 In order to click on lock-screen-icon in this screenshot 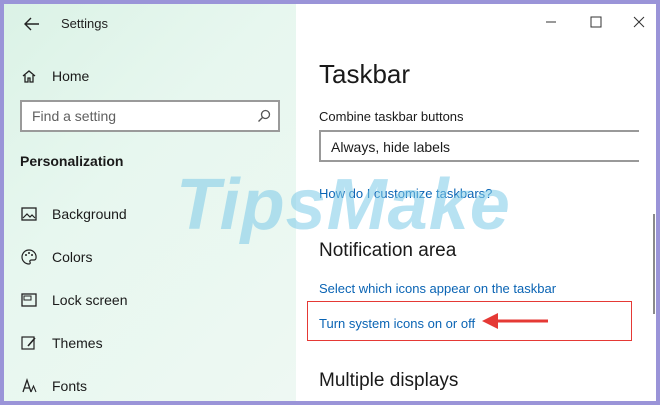, I will do `click(29, 300)`.